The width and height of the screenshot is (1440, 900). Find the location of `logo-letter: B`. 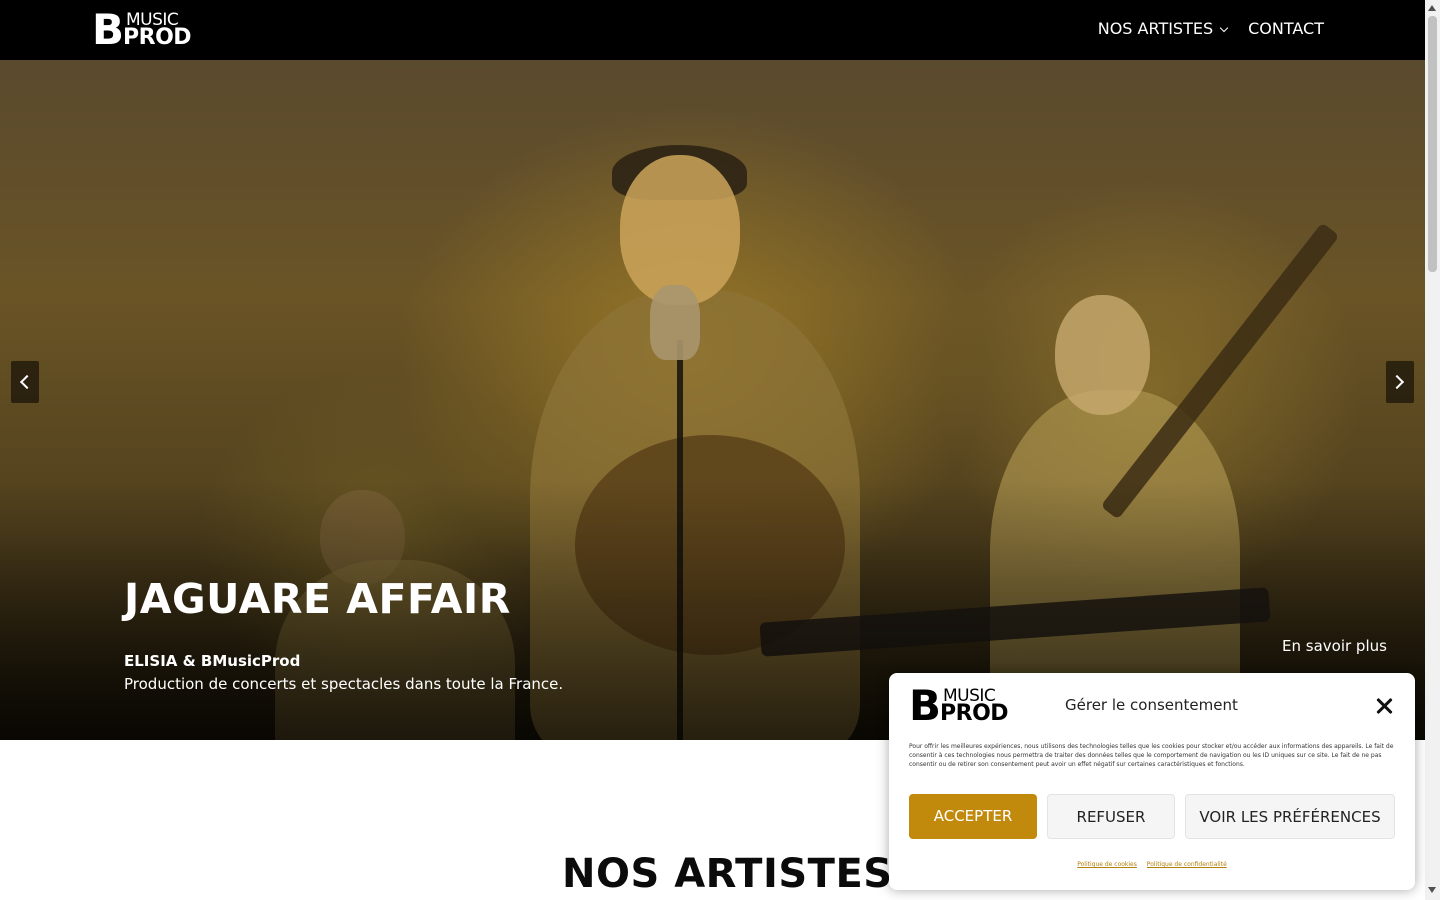

logo-letter: B is located at coordinates (108, 29).